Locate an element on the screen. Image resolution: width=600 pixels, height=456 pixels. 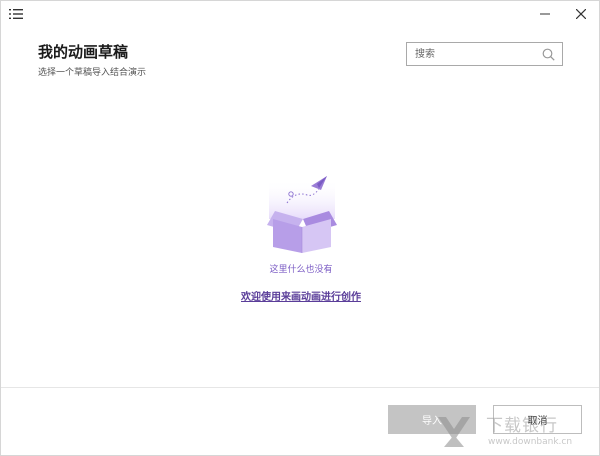
close-icon is located at coordinates (581, 14).